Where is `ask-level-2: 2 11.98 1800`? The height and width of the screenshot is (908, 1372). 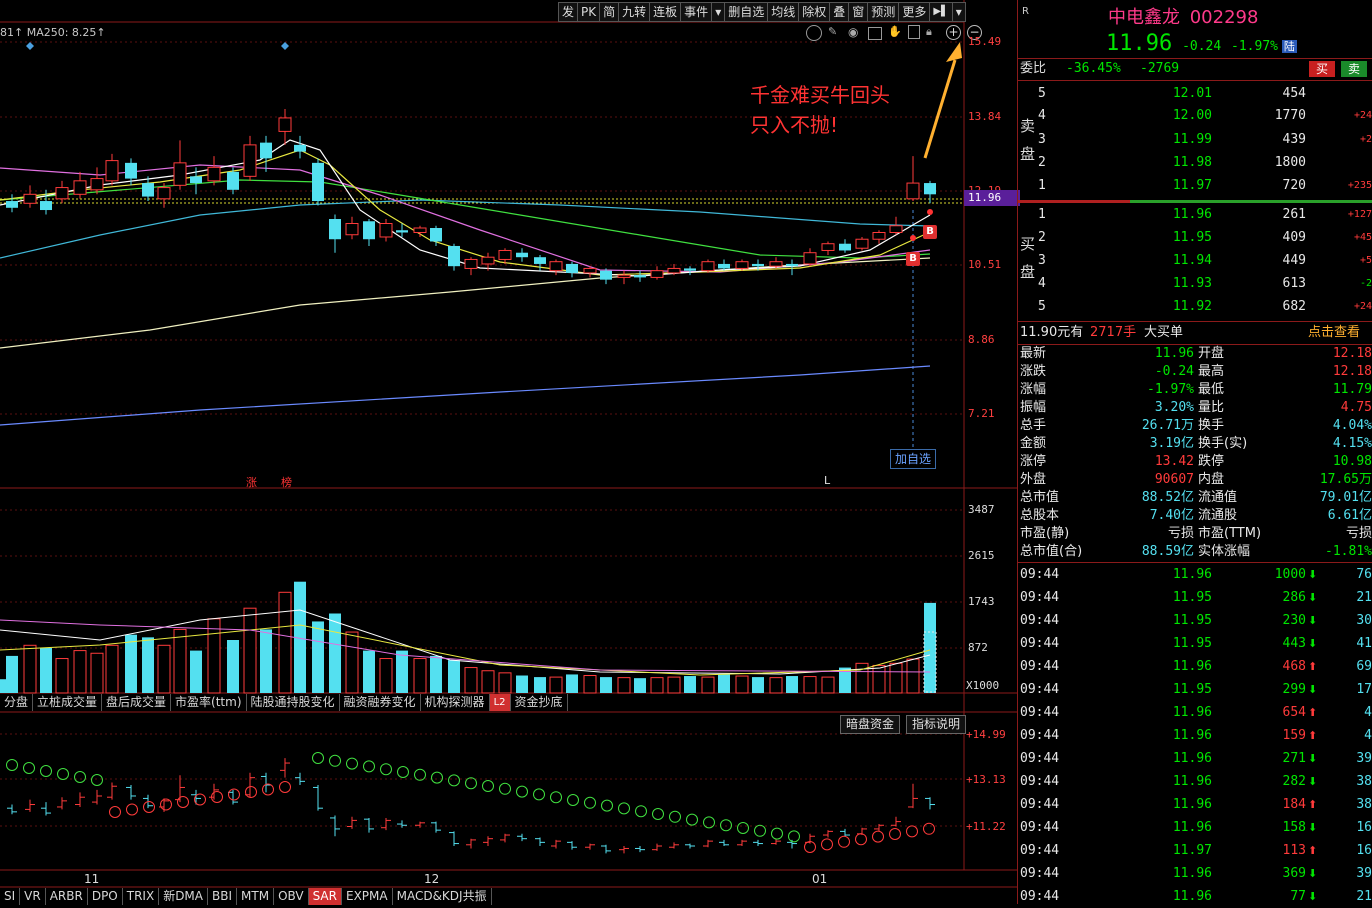
ask-level-2: 2 11.98 1800 is located at coordinates (1195, 163).